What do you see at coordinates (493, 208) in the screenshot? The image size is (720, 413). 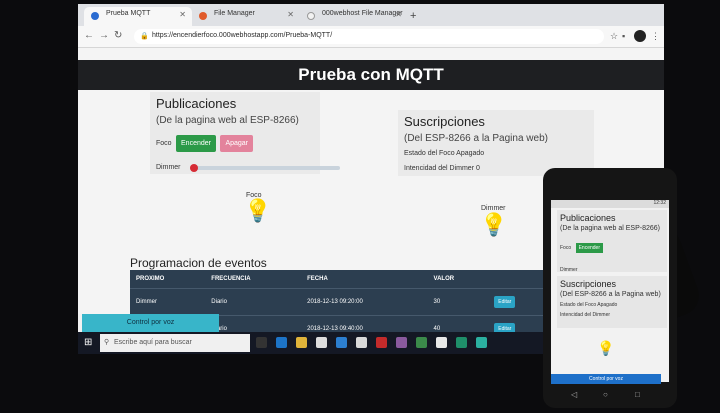 I see `dimmer-caption: Dimmer` at bounding box center [493, 208].